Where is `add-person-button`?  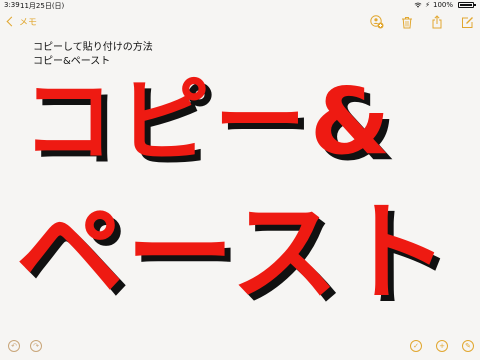 add-person-button is located at coordinates (377, 22).